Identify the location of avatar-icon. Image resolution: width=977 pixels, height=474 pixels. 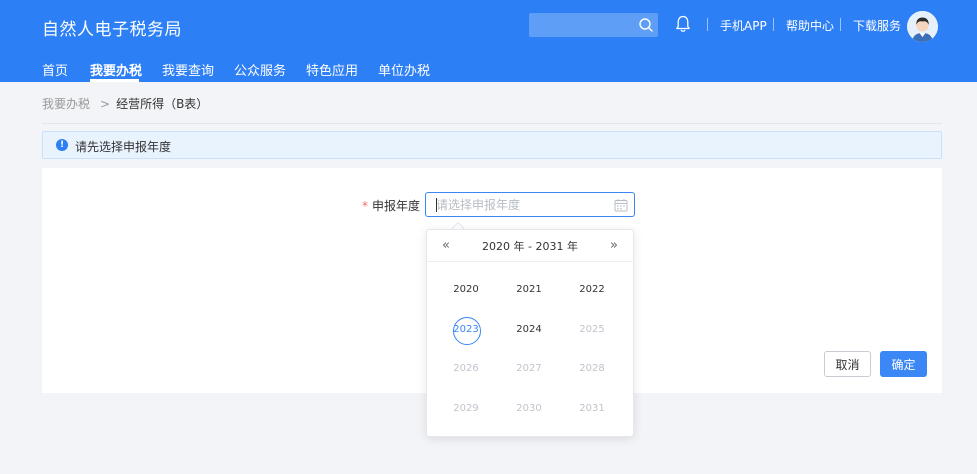
(922, 26).